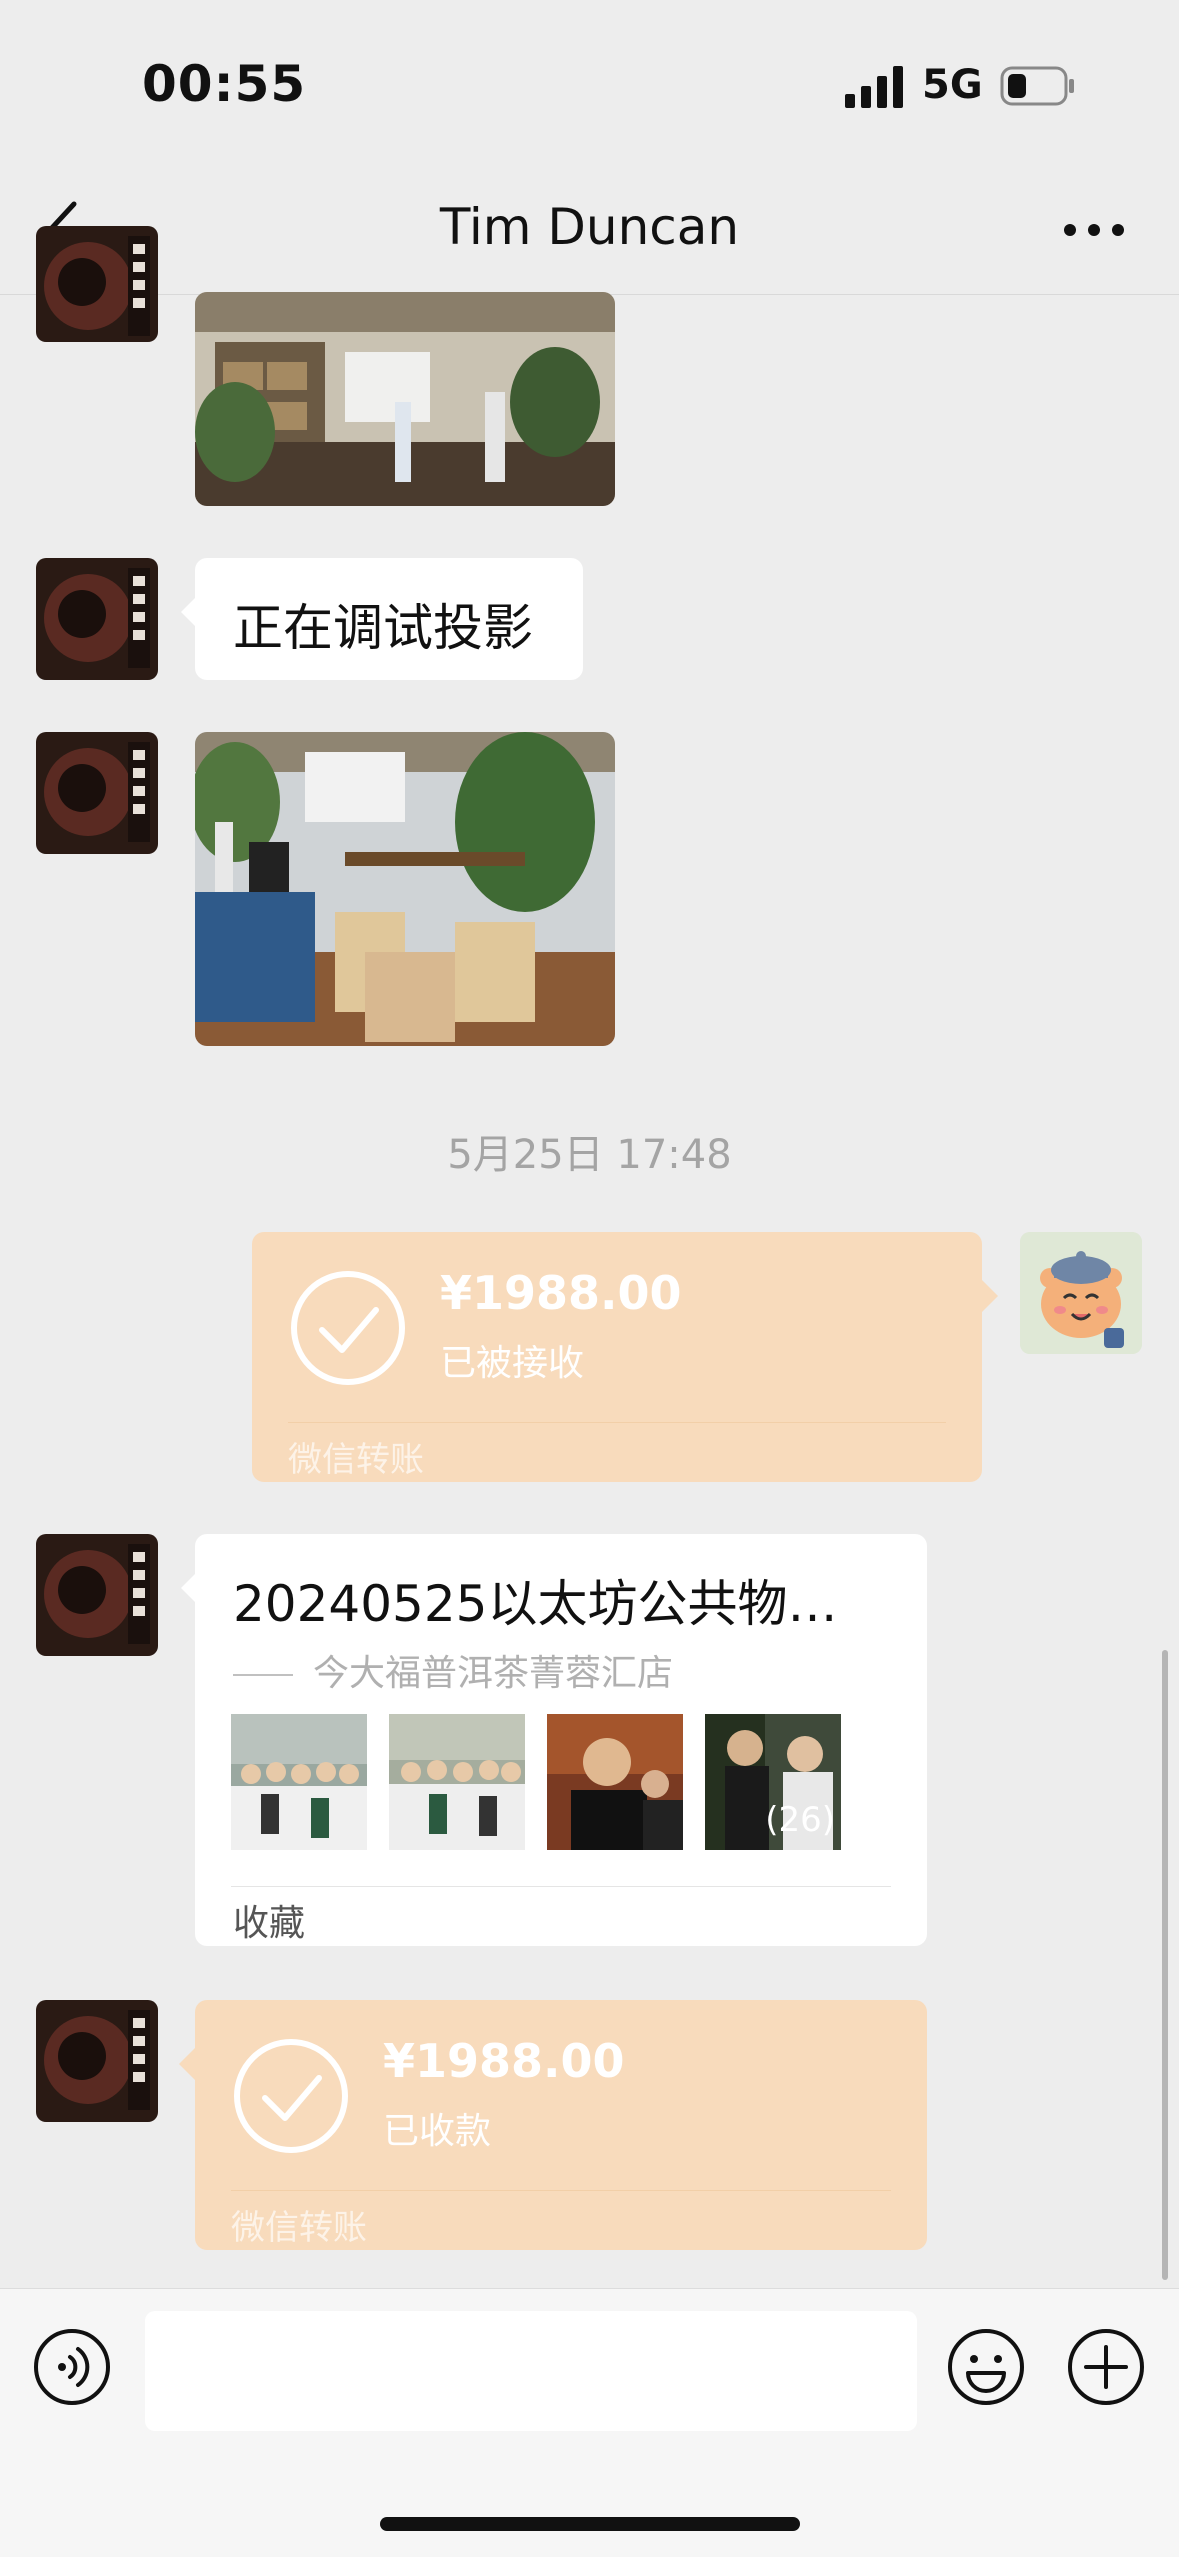 This screenshot has width=1179, height=2557. I want to click on card-source: 今大福普洱茶菁蓉汇店, so click(453, 1670).